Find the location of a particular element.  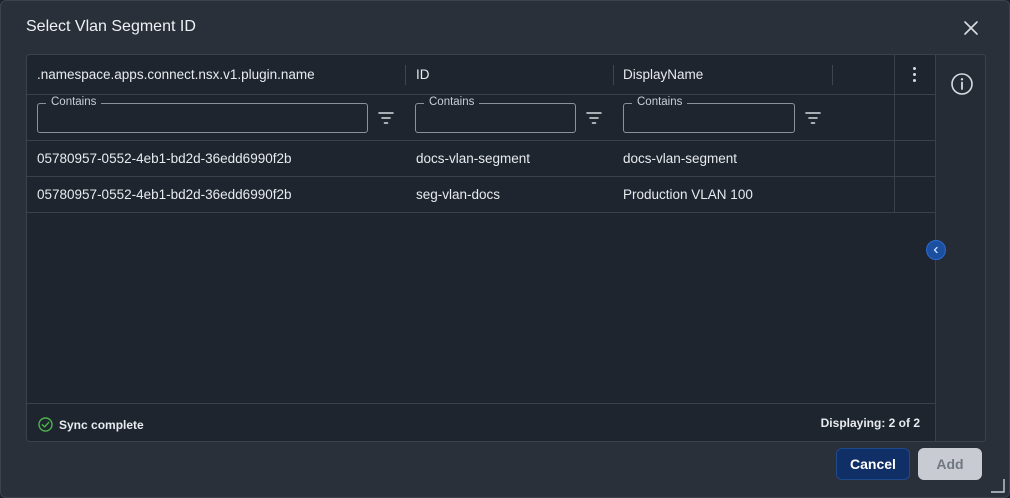

collapse-panel-button is located at coordinates (936, 250).